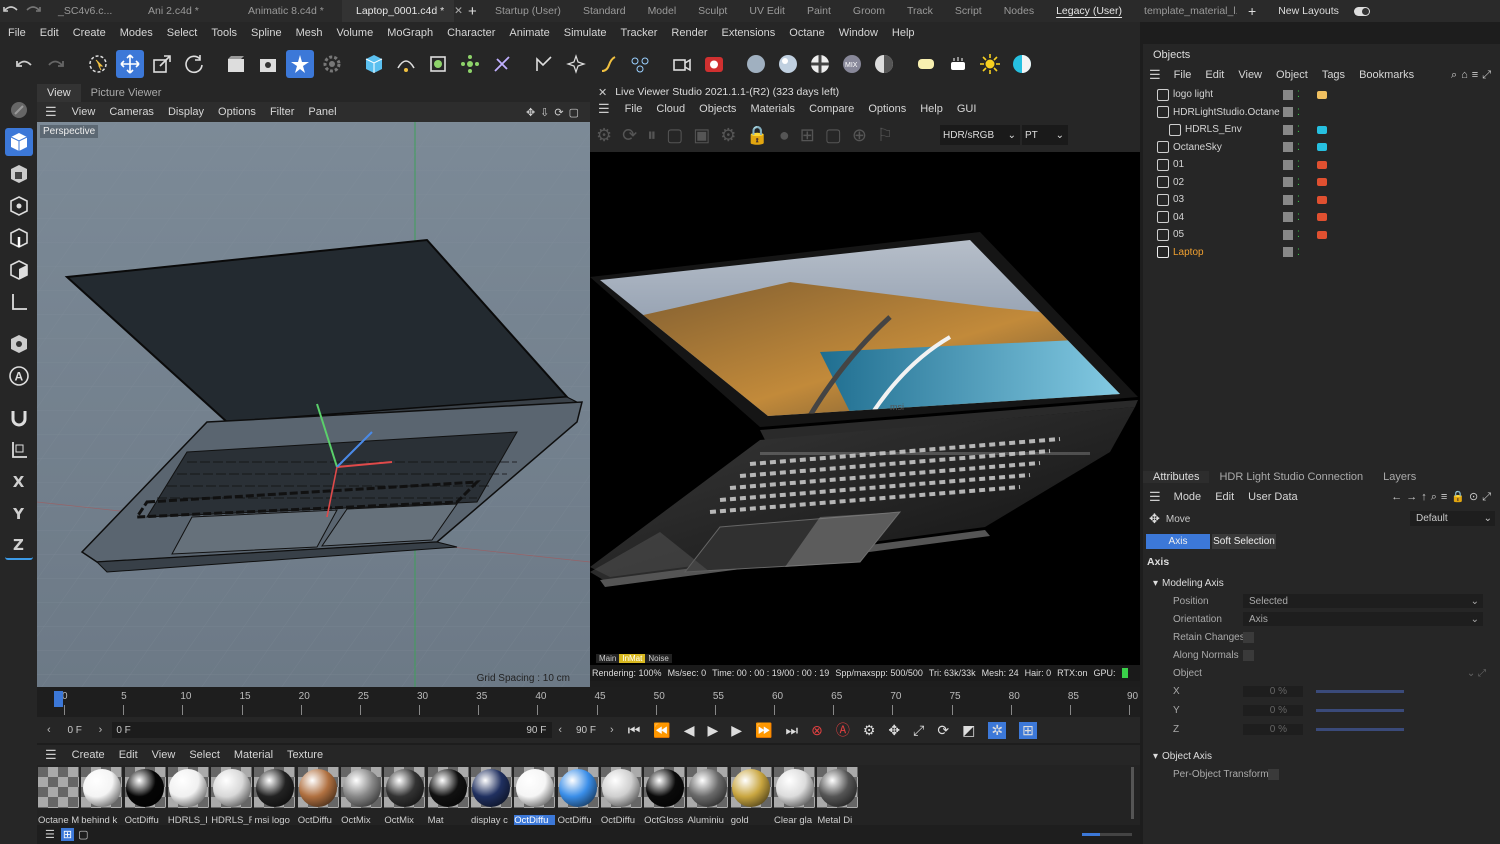 This screenshot has width=1500, height=844. I want to click on new-layouts-button: New Layouts, so click(1308, 11).